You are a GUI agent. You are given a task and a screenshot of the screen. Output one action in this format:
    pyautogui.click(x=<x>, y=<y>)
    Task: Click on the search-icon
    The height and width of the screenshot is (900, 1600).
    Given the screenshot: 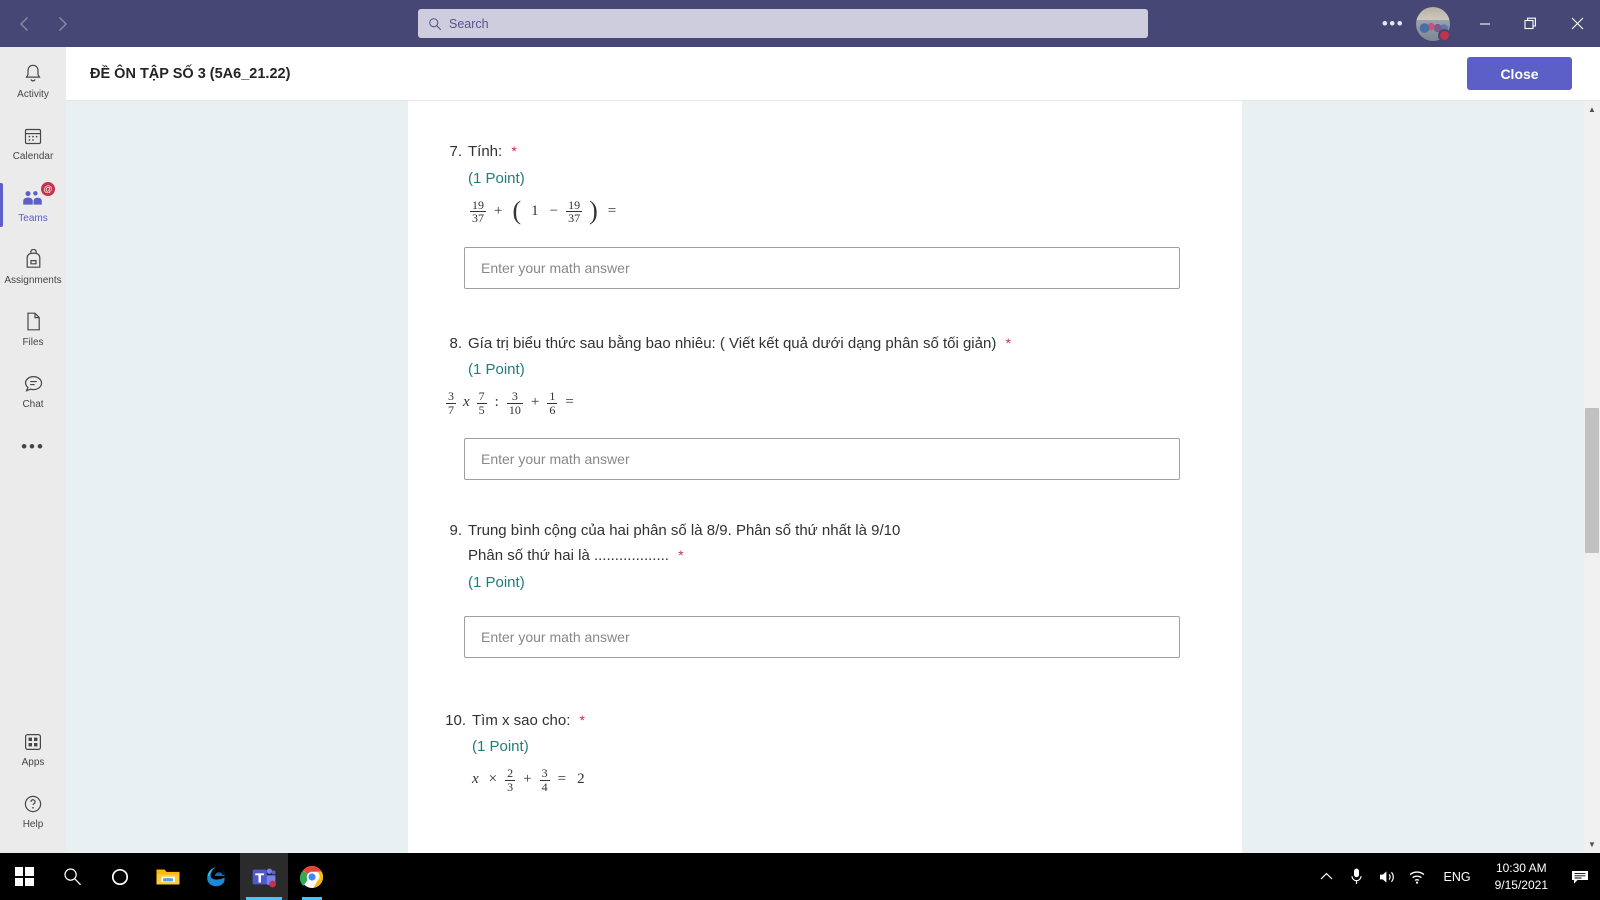 What is the action you would take?
    pyautogui.click(x=435, y=23)
    